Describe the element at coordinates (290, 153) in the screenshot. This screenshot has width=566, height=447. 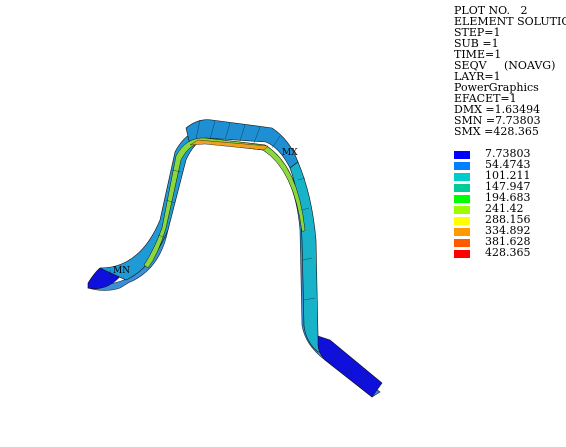
I see `max-marker-label: MX` at that location.